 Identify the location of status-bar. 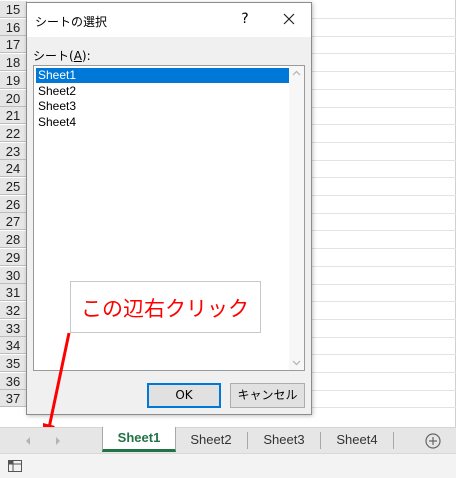
(228, 465).